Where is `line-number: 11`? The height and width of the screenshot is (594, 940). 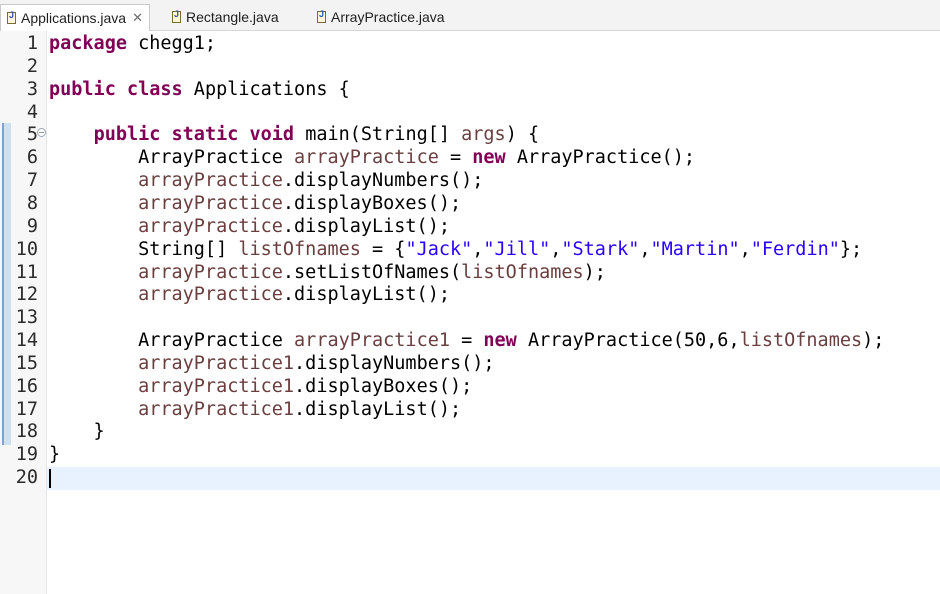
line-number: 11 is located at coordinates (26, 272).